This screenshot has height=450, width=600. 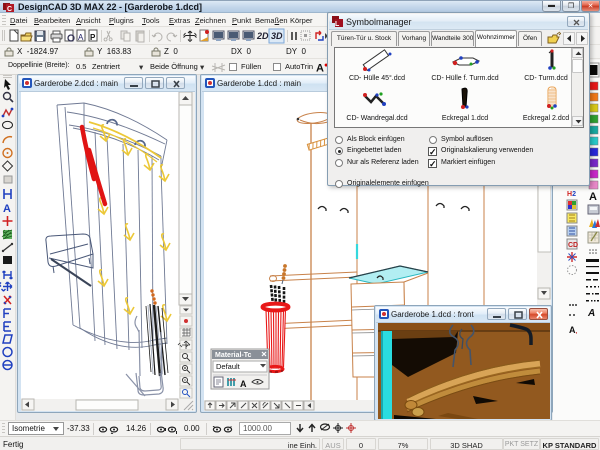 I want to click on svg-text: Material-Tc, so click(x=233, y=355).